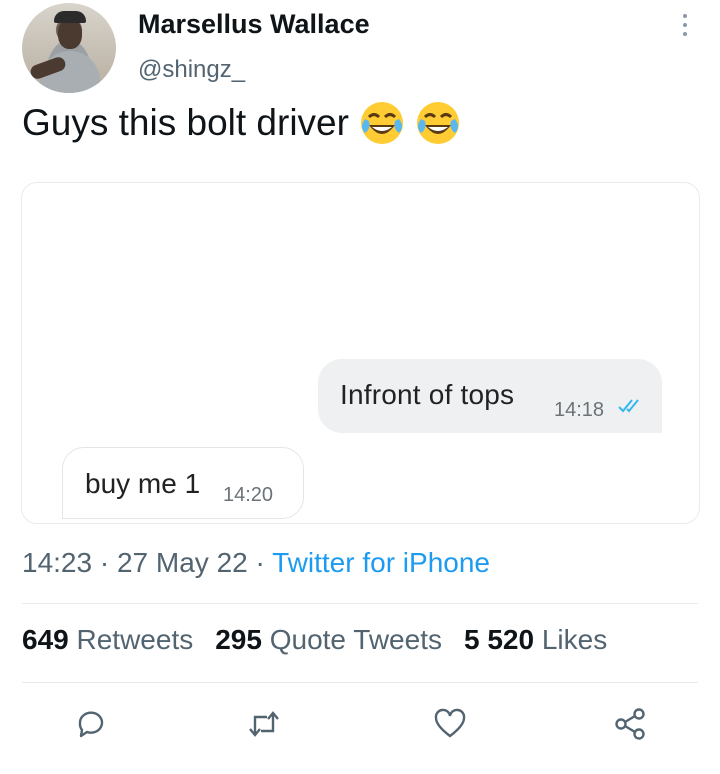 The width and height of the screenshot is (720, 774). Describe the element at coordinates (57, 562) in the screenshot. I see `tweet-time: 14:23` at that location.